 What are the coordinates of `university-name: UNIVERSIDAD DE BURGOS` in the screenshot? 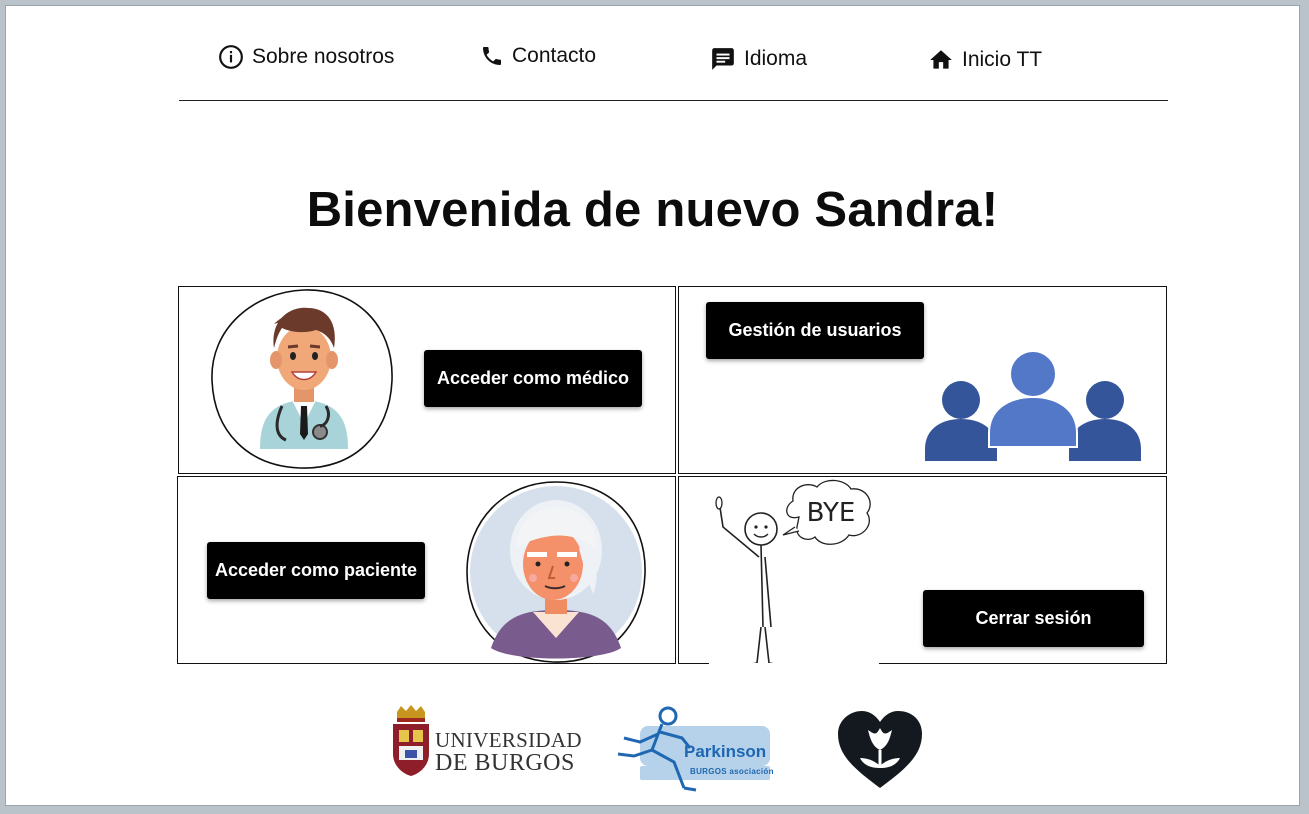 It's located at (508, 752).